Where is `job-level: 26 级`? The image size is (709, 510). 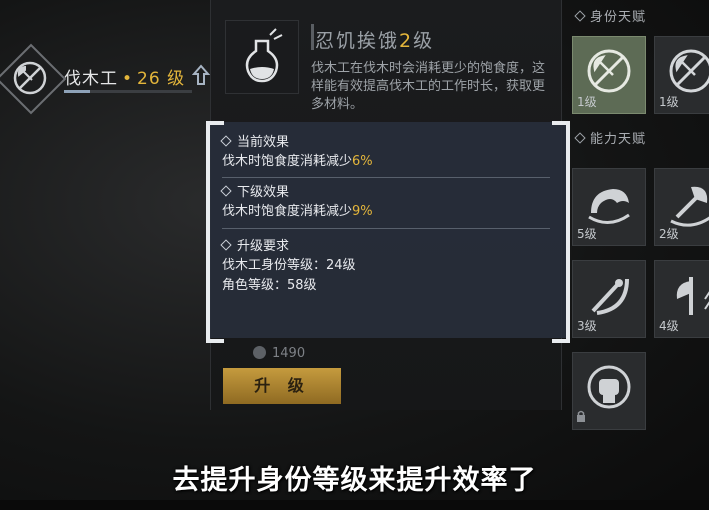 job-level: 26 级 is located at coordinates (161, 79).